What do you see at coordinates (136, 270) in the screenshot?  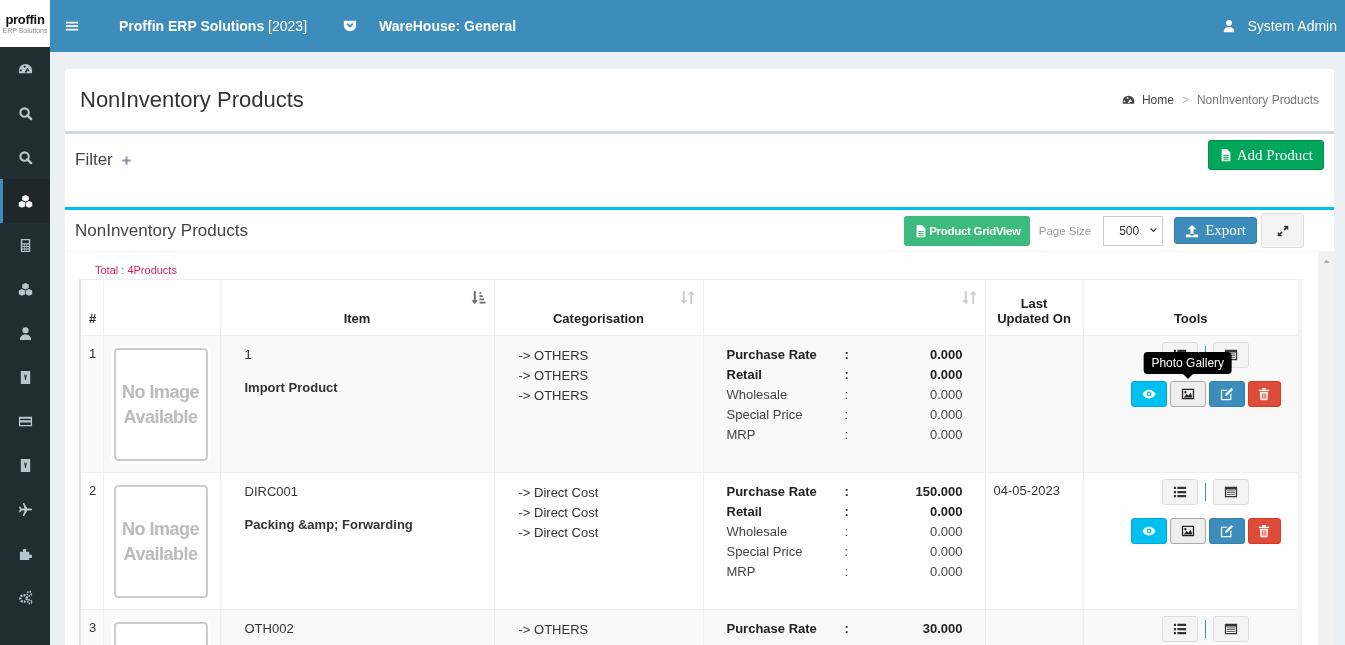 I see `total-count: Total : 4Products` at bounding box center [136, 270].